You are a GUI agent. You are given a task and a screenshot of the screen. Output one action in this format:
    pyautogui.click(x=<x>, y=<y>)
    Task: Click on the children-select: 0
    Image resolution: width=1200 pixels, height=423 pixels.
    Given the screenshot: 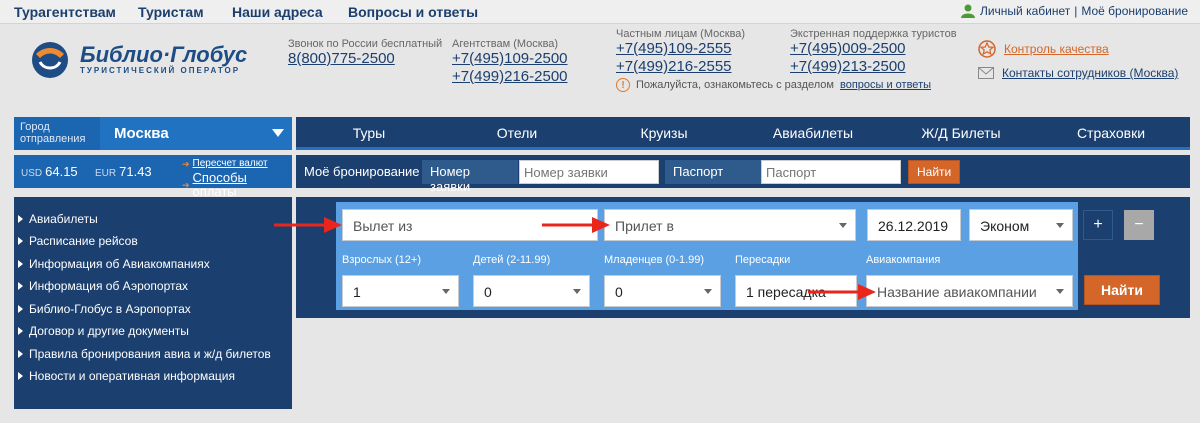 What is the action you would take?
    pyautogui.click(x=531, y=291)
    